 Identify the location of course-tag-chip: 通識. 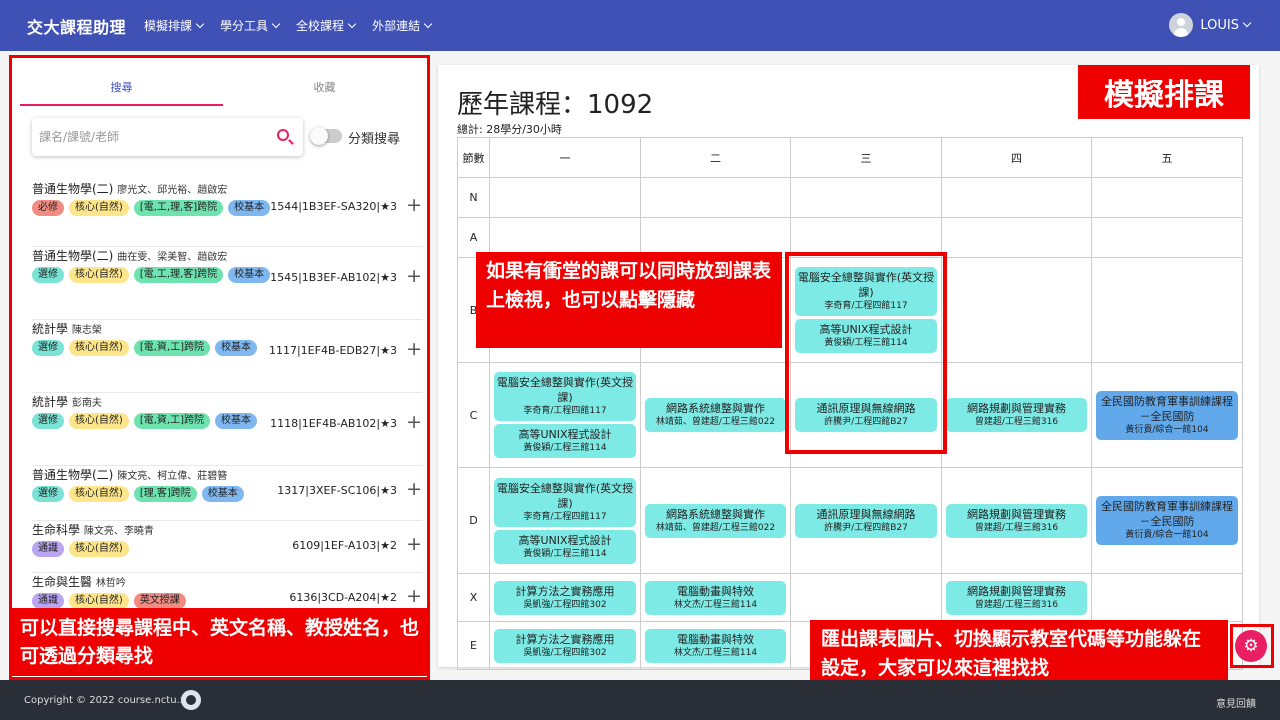
(48, 549).